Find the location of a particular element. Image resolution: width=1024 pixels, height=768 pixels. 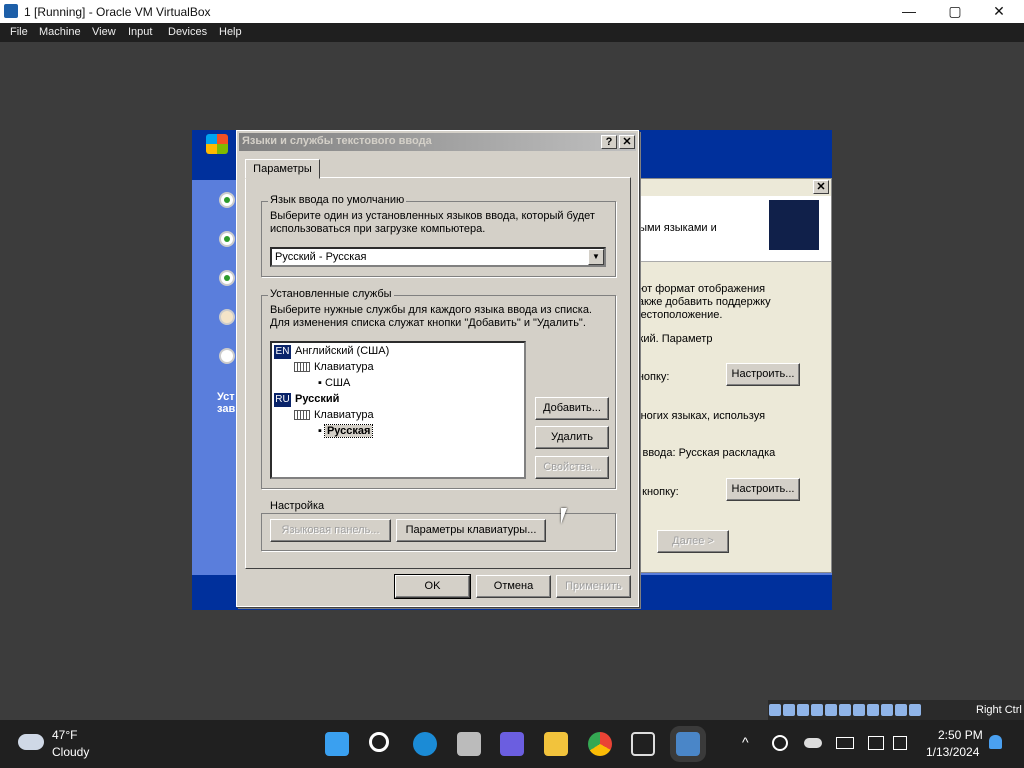

tree-item-en-keyboard: Клавиатура is located at coordinates (334, 367).